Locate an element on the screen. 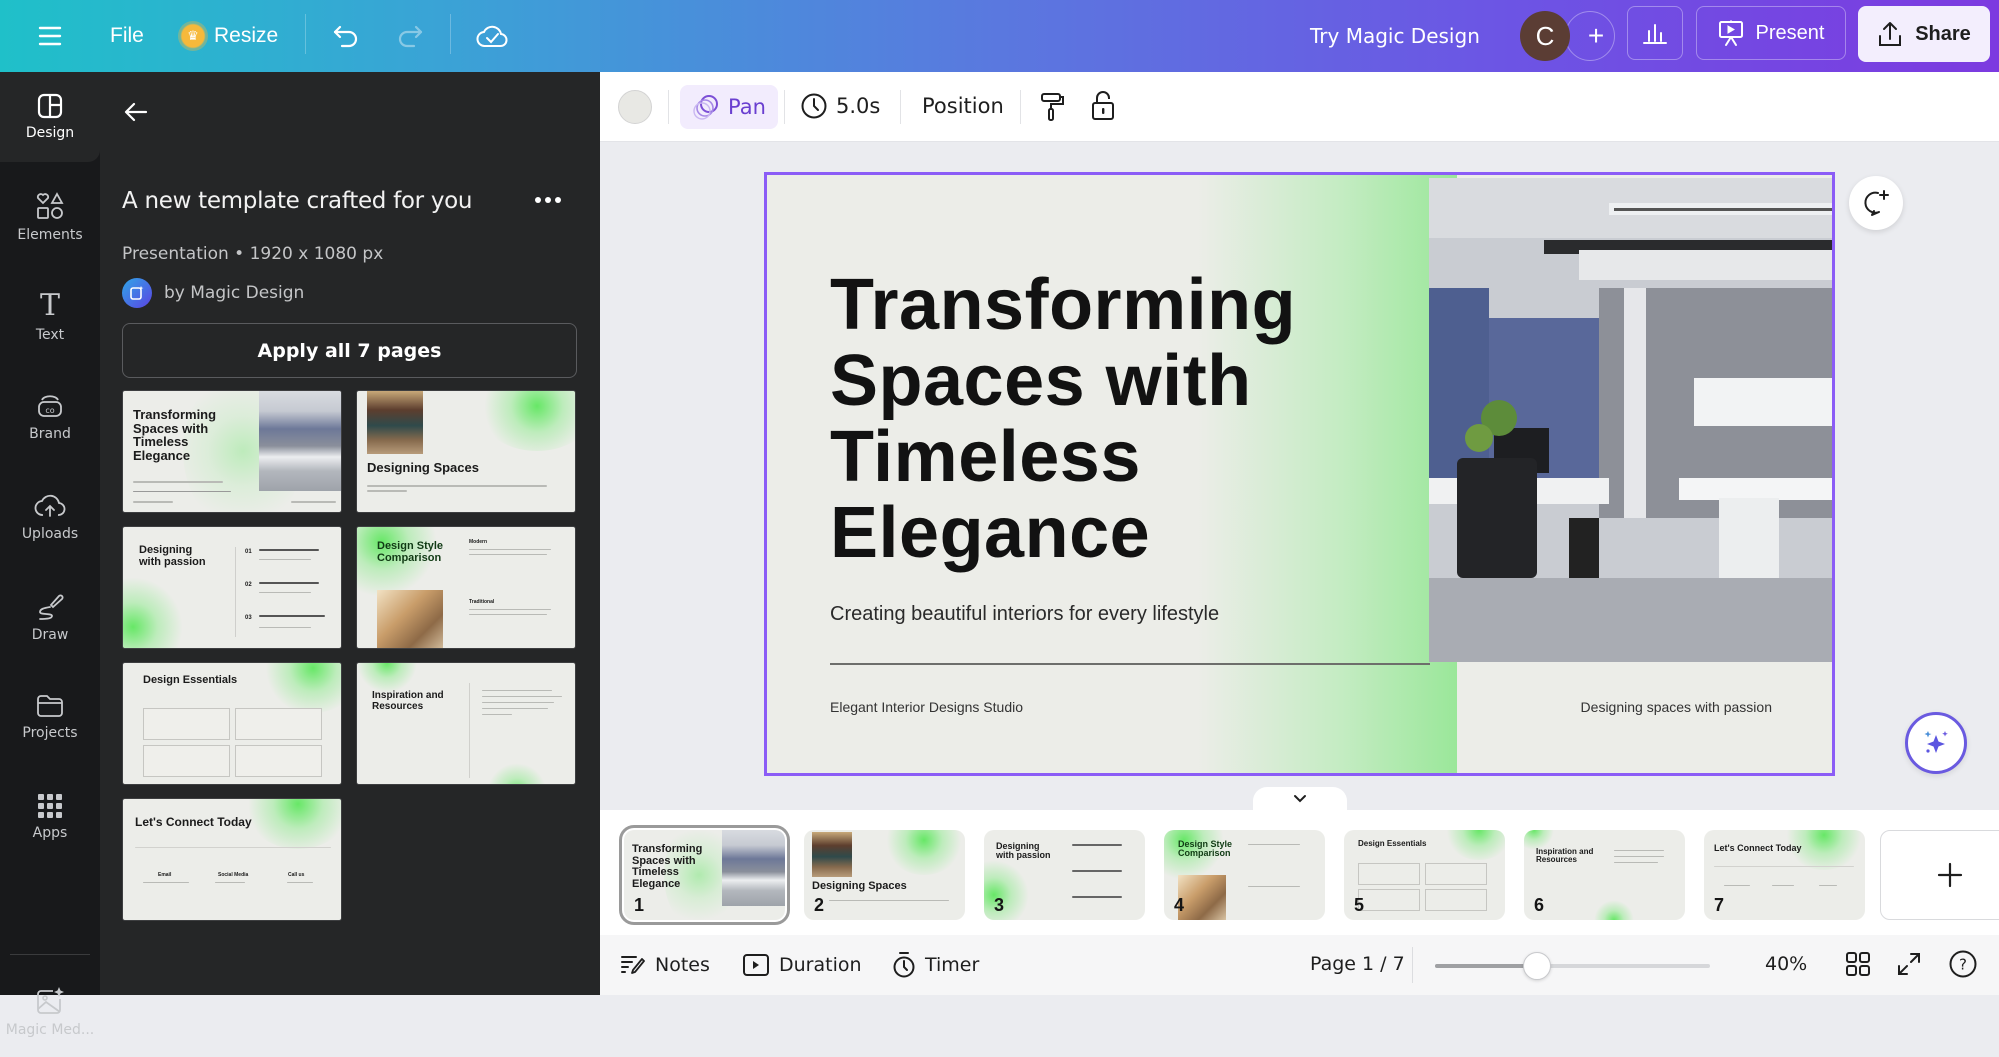 The image size is (1999, 1057). template-title: Designing Spaces is located at coordinates (423, 467).